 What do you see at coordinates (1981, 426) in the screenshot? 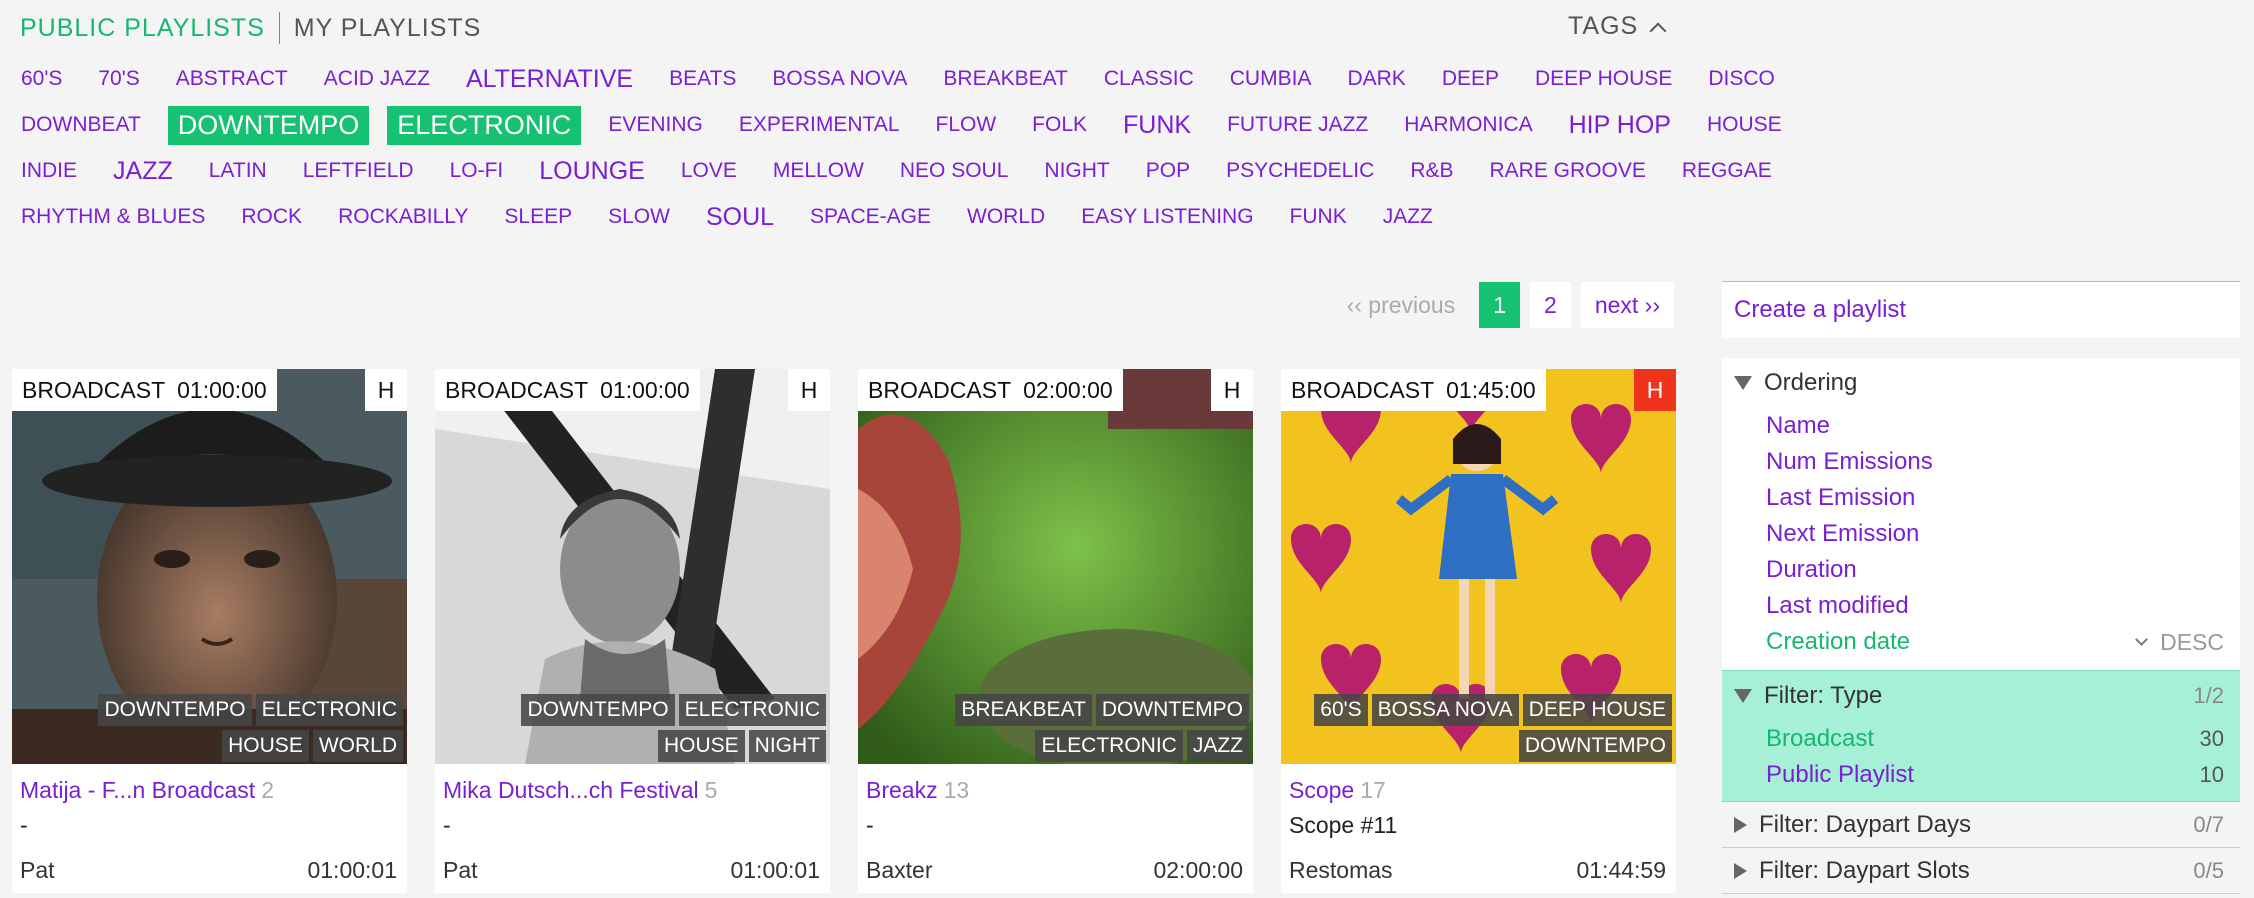
I see `order-name: Name` at bounding box center [1981, 426].